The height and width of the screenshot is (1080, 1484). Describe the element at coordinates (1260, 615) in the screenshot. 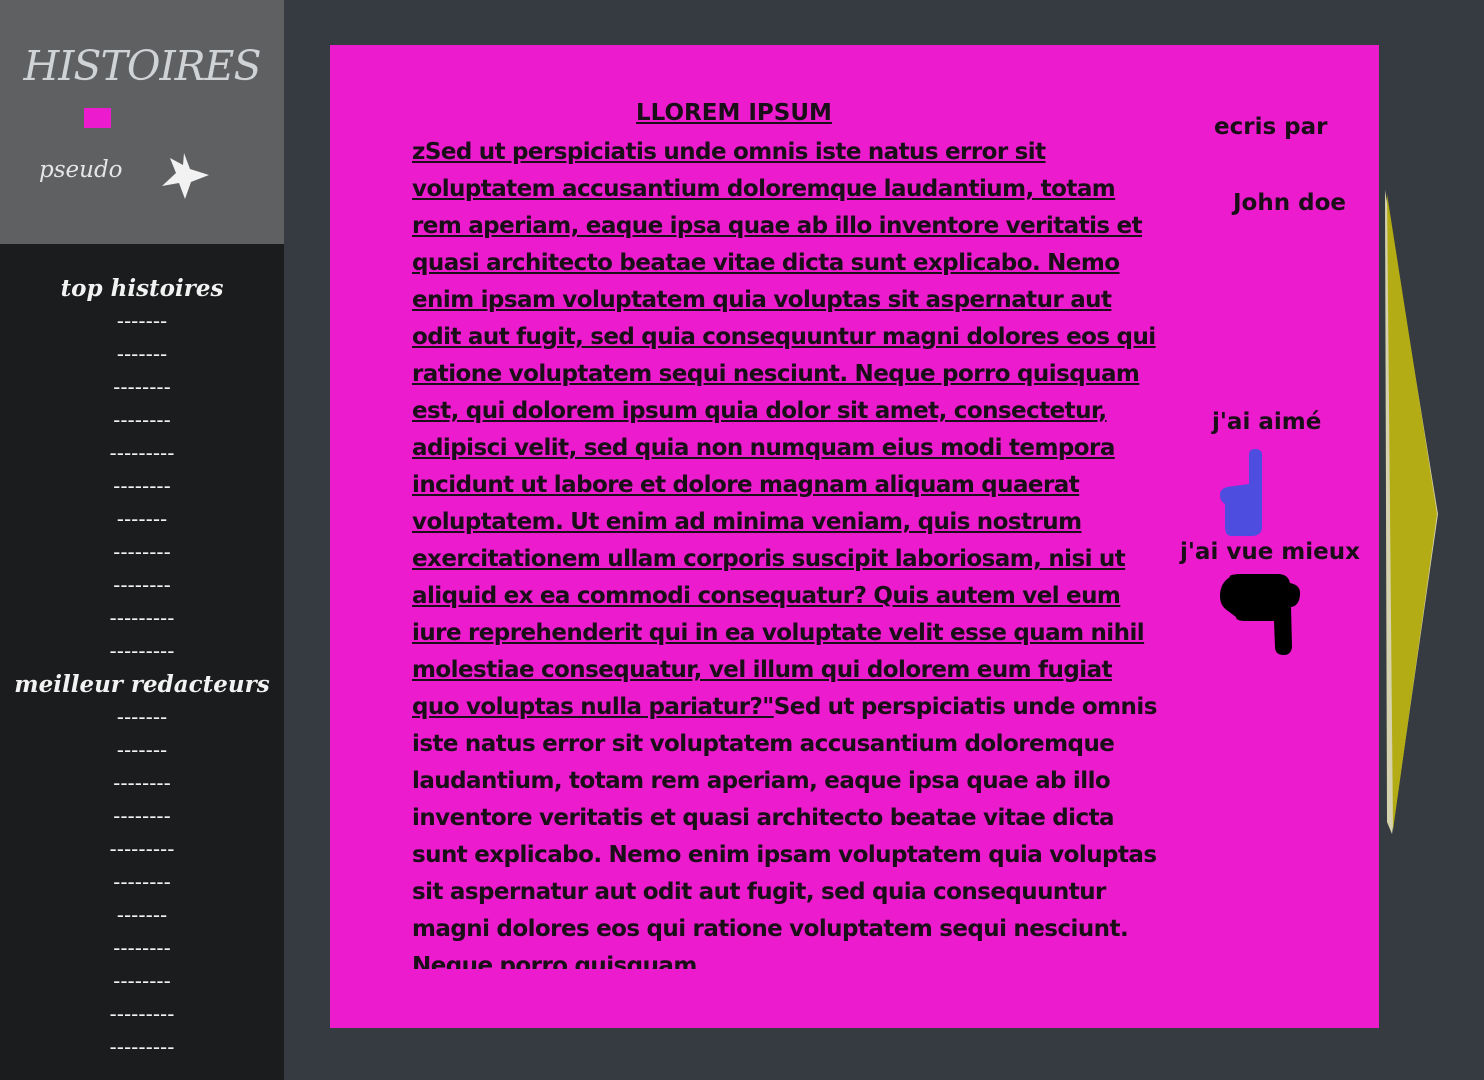

I see `thumbs-down-icon` at that location.